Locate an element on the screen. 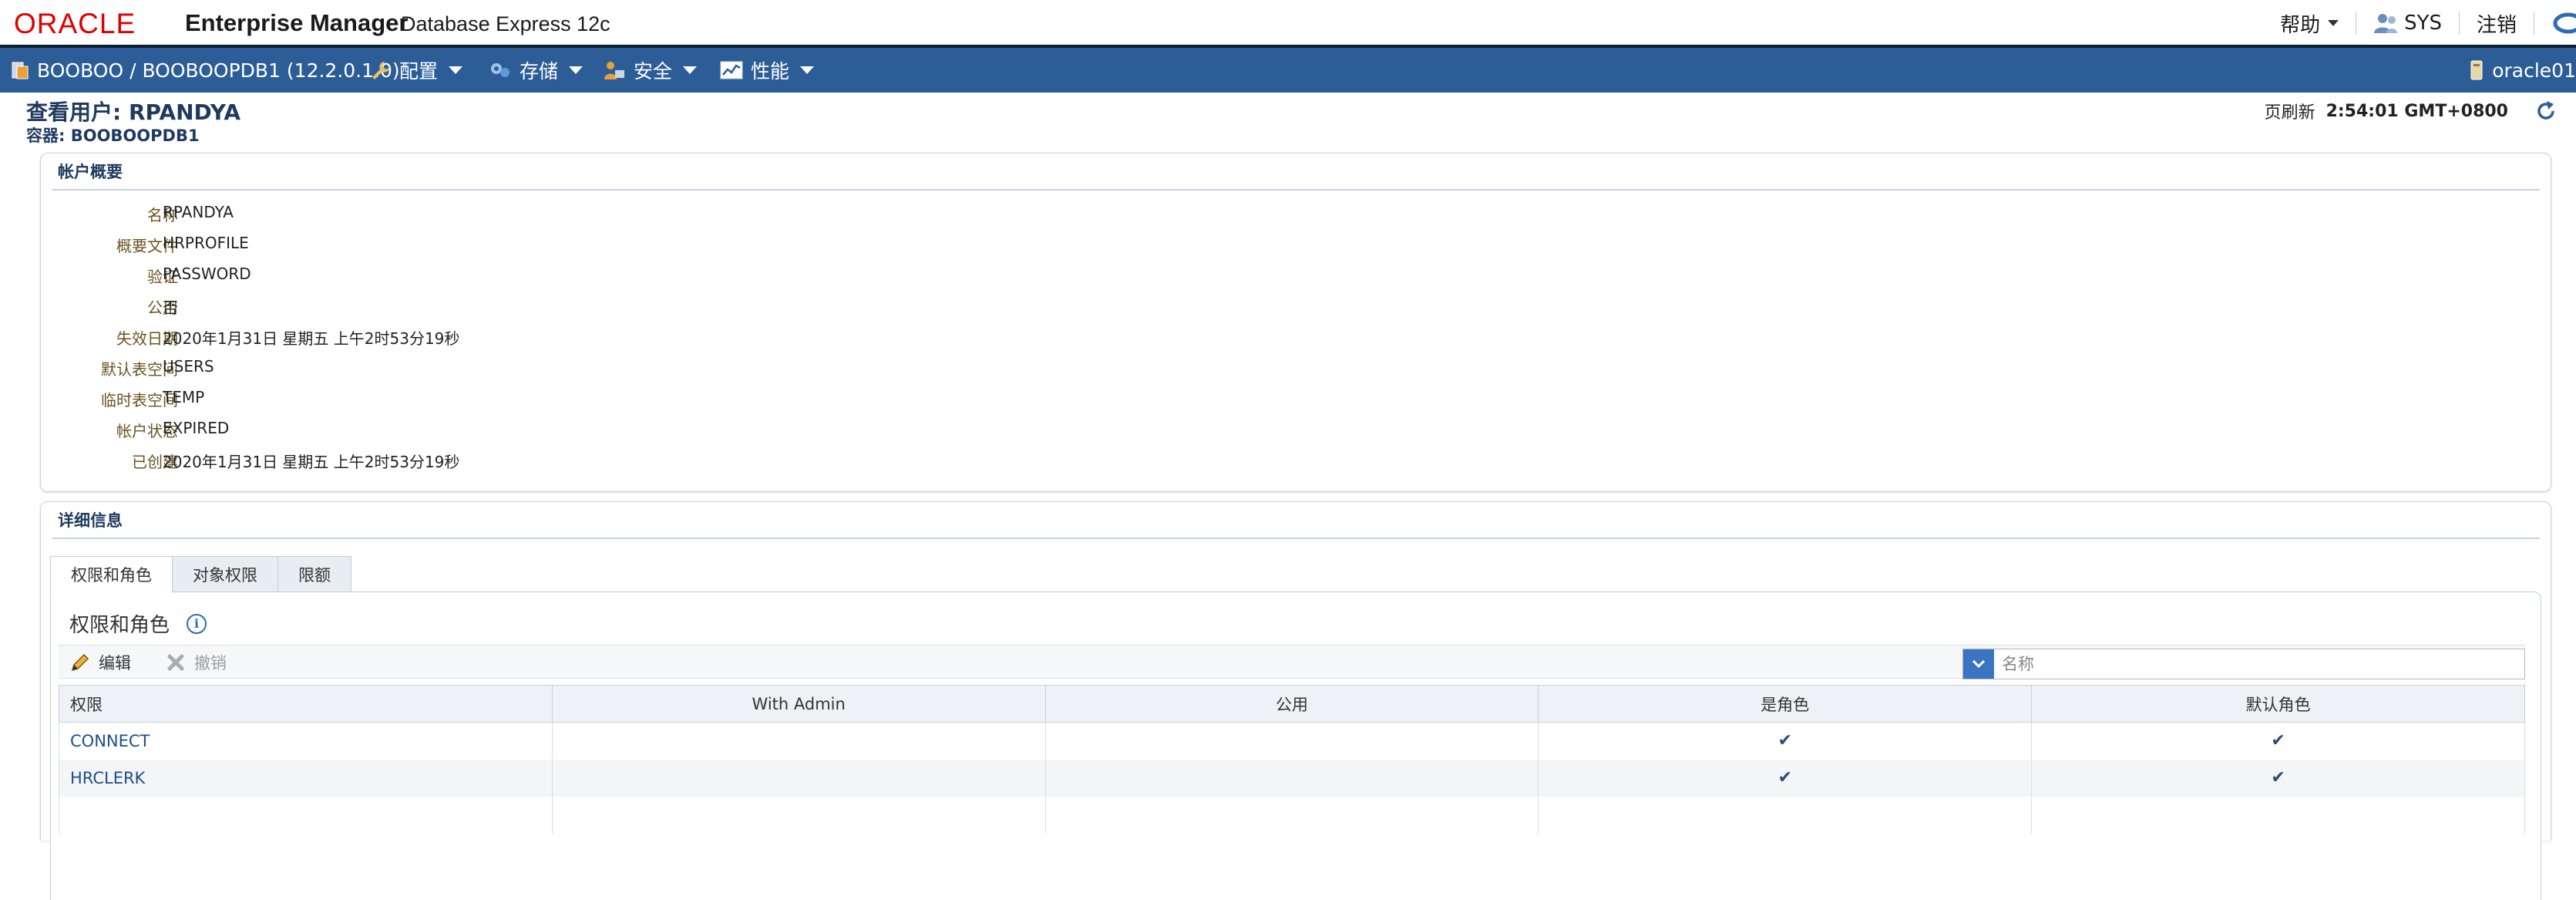 The image size is (2576, 900). tab-quotas: 限额 is located at coordinates (314, 574).